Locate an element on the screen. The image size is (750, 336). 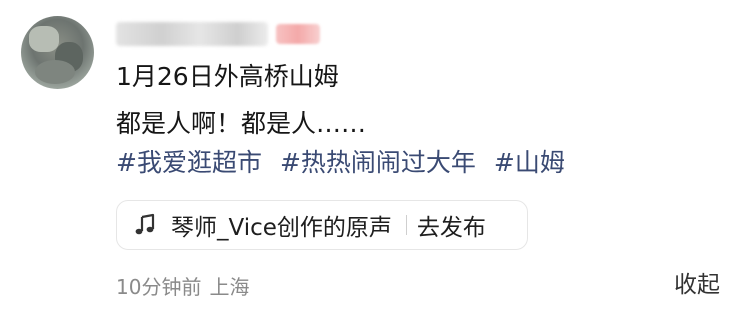
avatar is located at coordinates (57, 52).